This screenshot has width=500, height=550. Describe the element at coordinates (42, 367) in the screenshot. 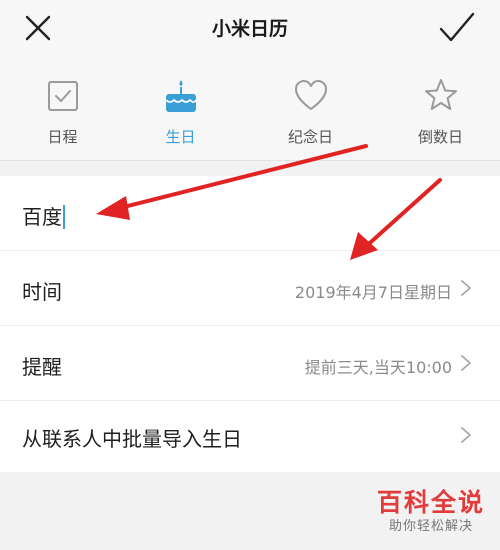

I see `reminder-label: 提醒` at that location.